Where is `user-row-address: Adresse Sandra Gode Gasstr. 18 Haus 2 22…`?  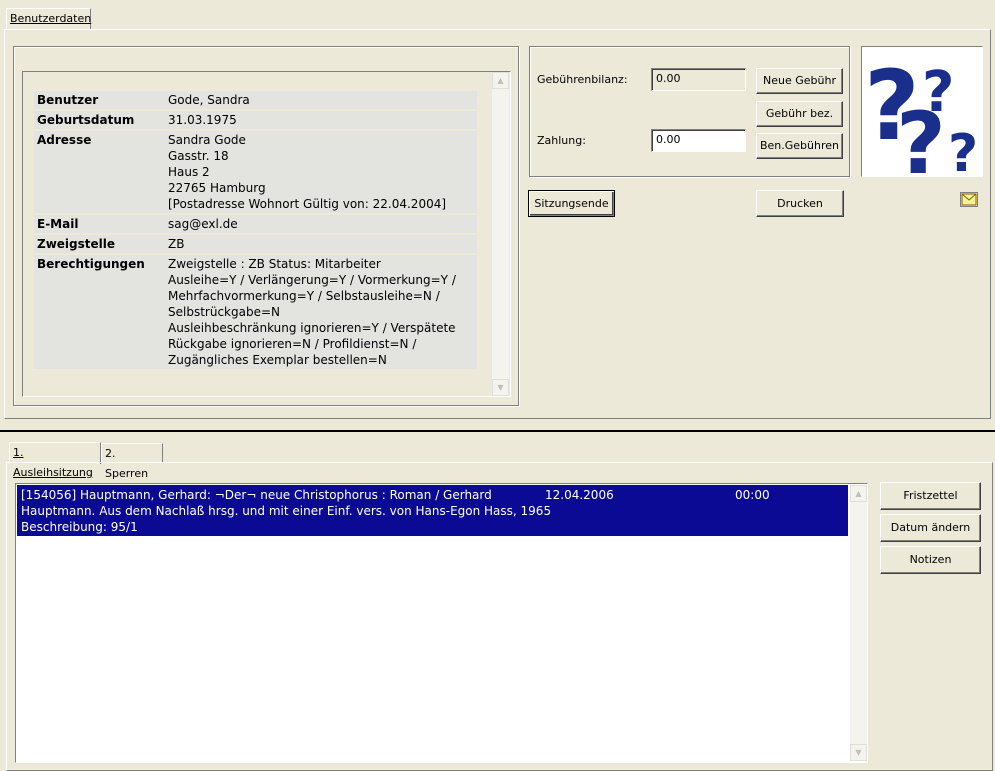
user-row-address: Adresse Sandra Gode Gasstr. 18 Haus 2 22… is located at coordinates (255, 172).